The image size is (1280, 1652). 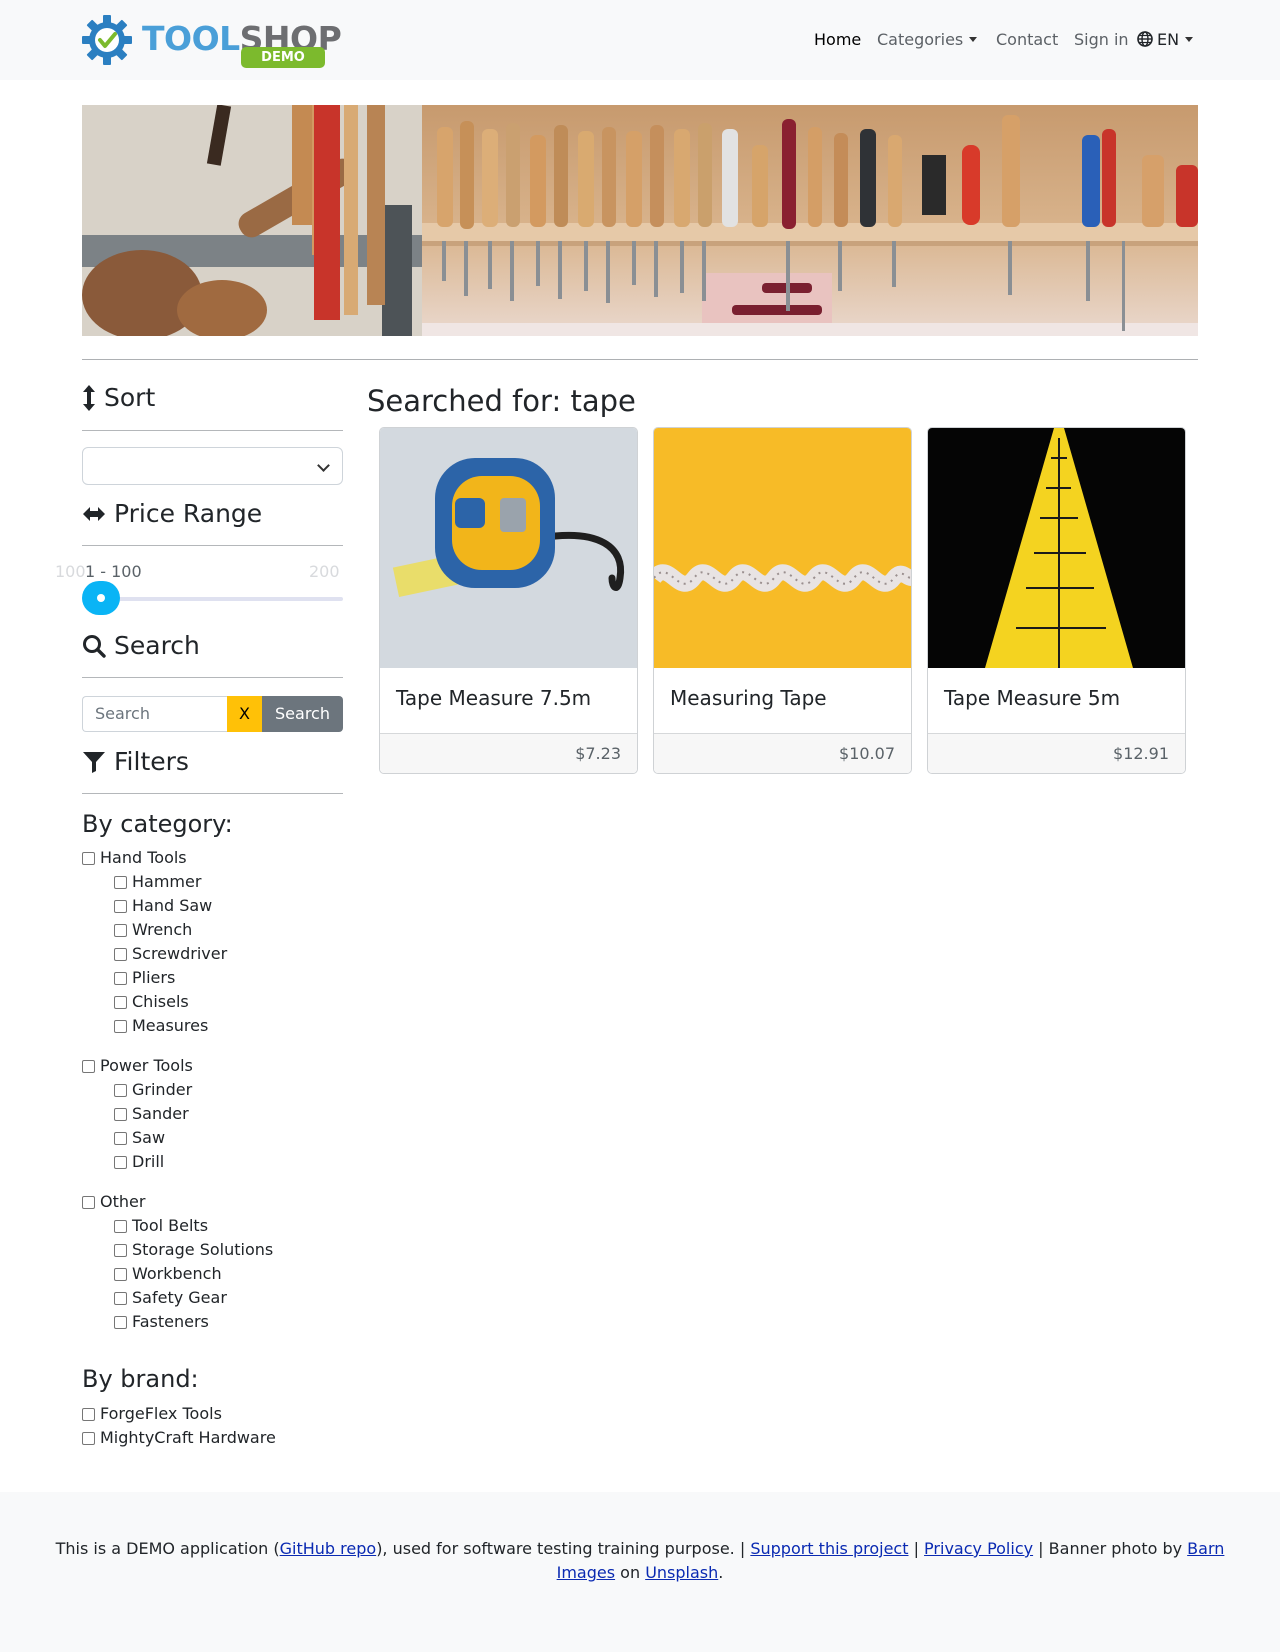 What do you see at coordinates (157, 645) in the screenshot?
I see `search-heading-label: Search` at bounding box center [157, 645].